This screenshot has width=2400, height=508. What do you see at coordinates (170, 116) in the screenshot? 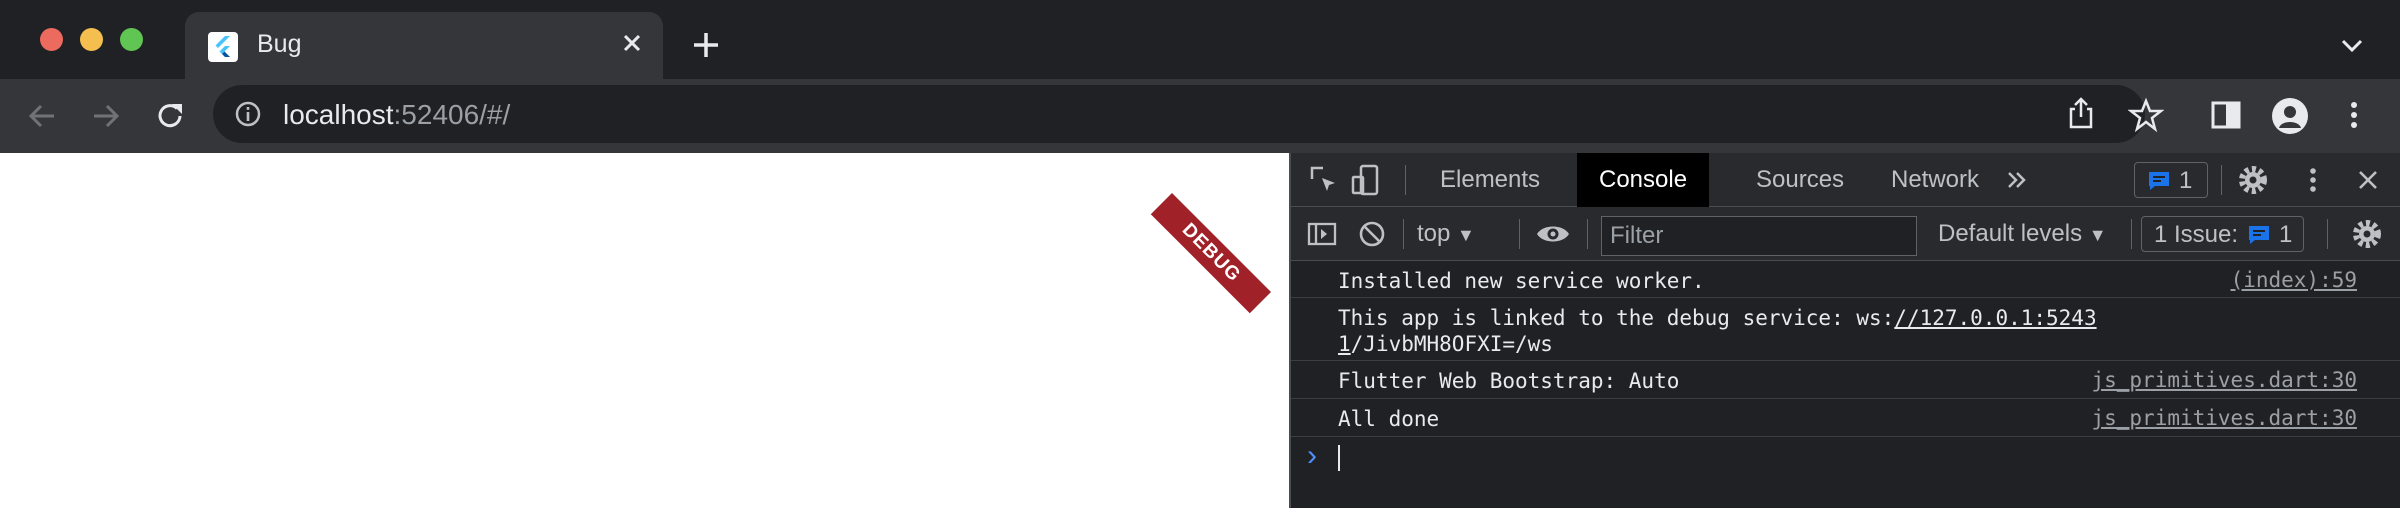
I see `reload-icon` at bounding box center [170, 116].